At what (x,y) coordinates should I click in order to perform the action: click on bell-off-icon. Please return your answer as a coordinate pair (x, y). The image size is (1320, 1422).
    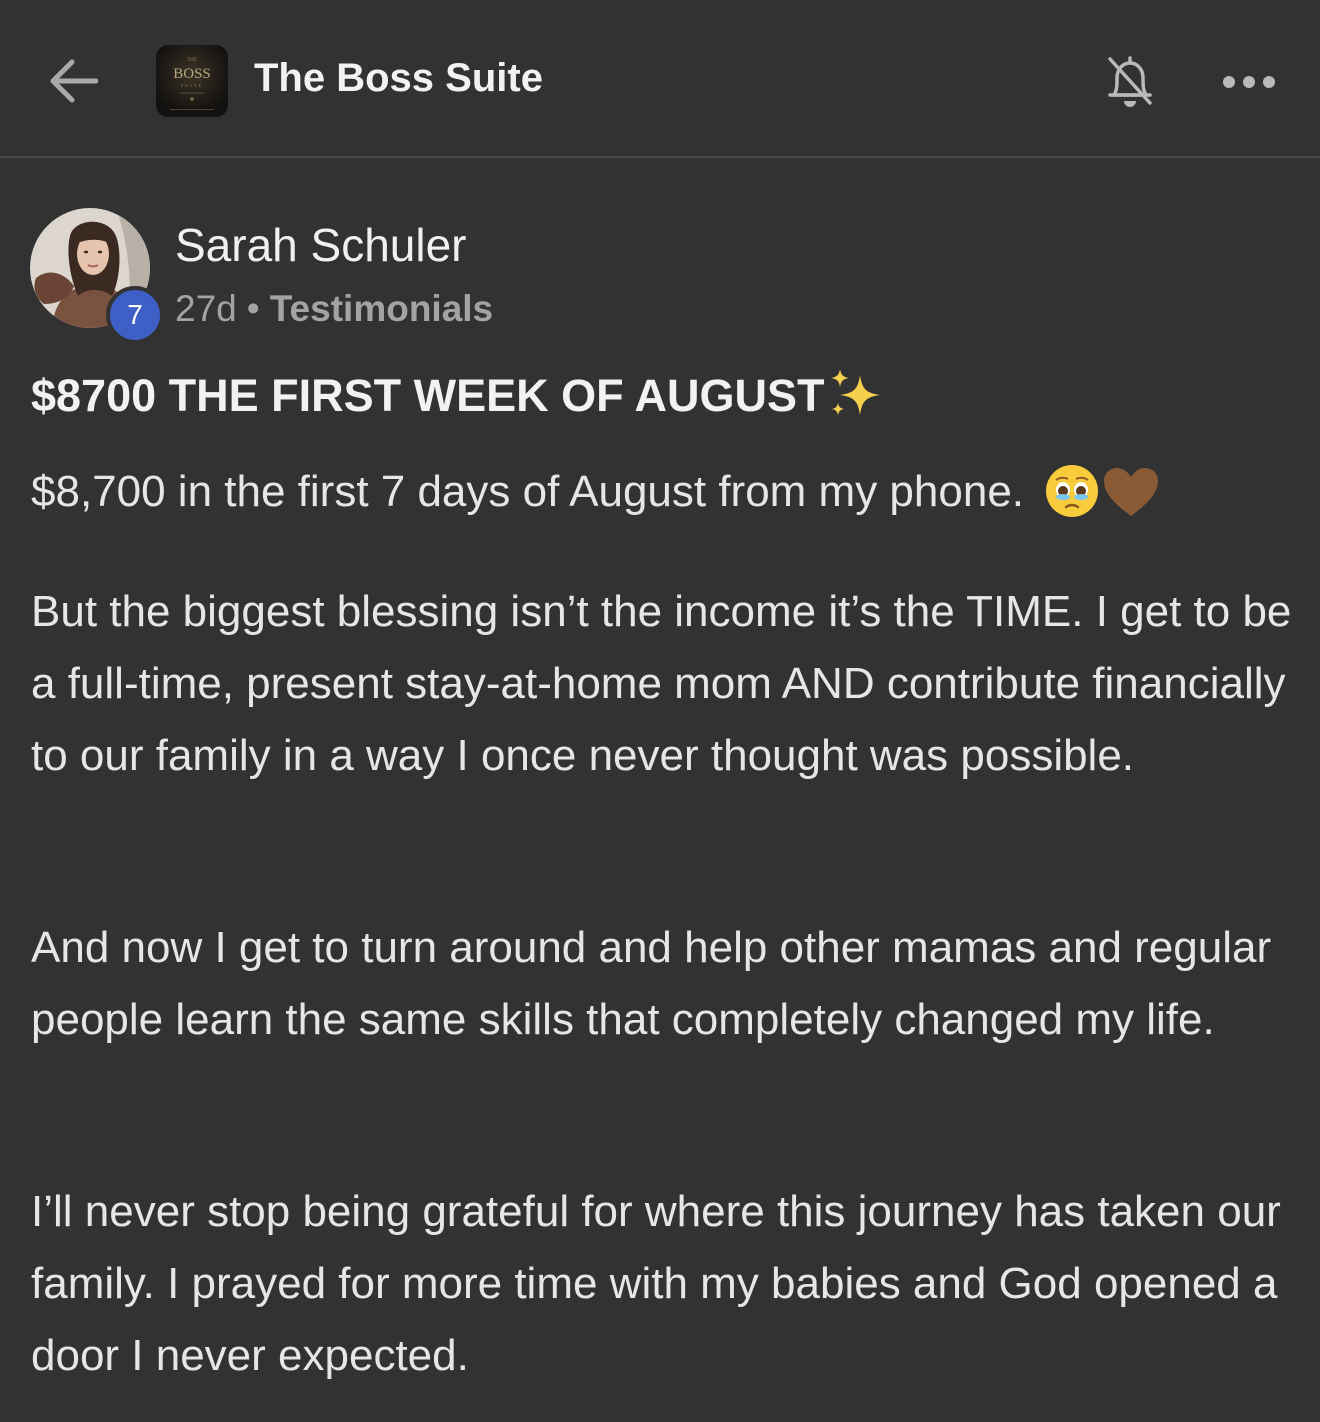
    Looking at the image, I should click on (1130, 81).